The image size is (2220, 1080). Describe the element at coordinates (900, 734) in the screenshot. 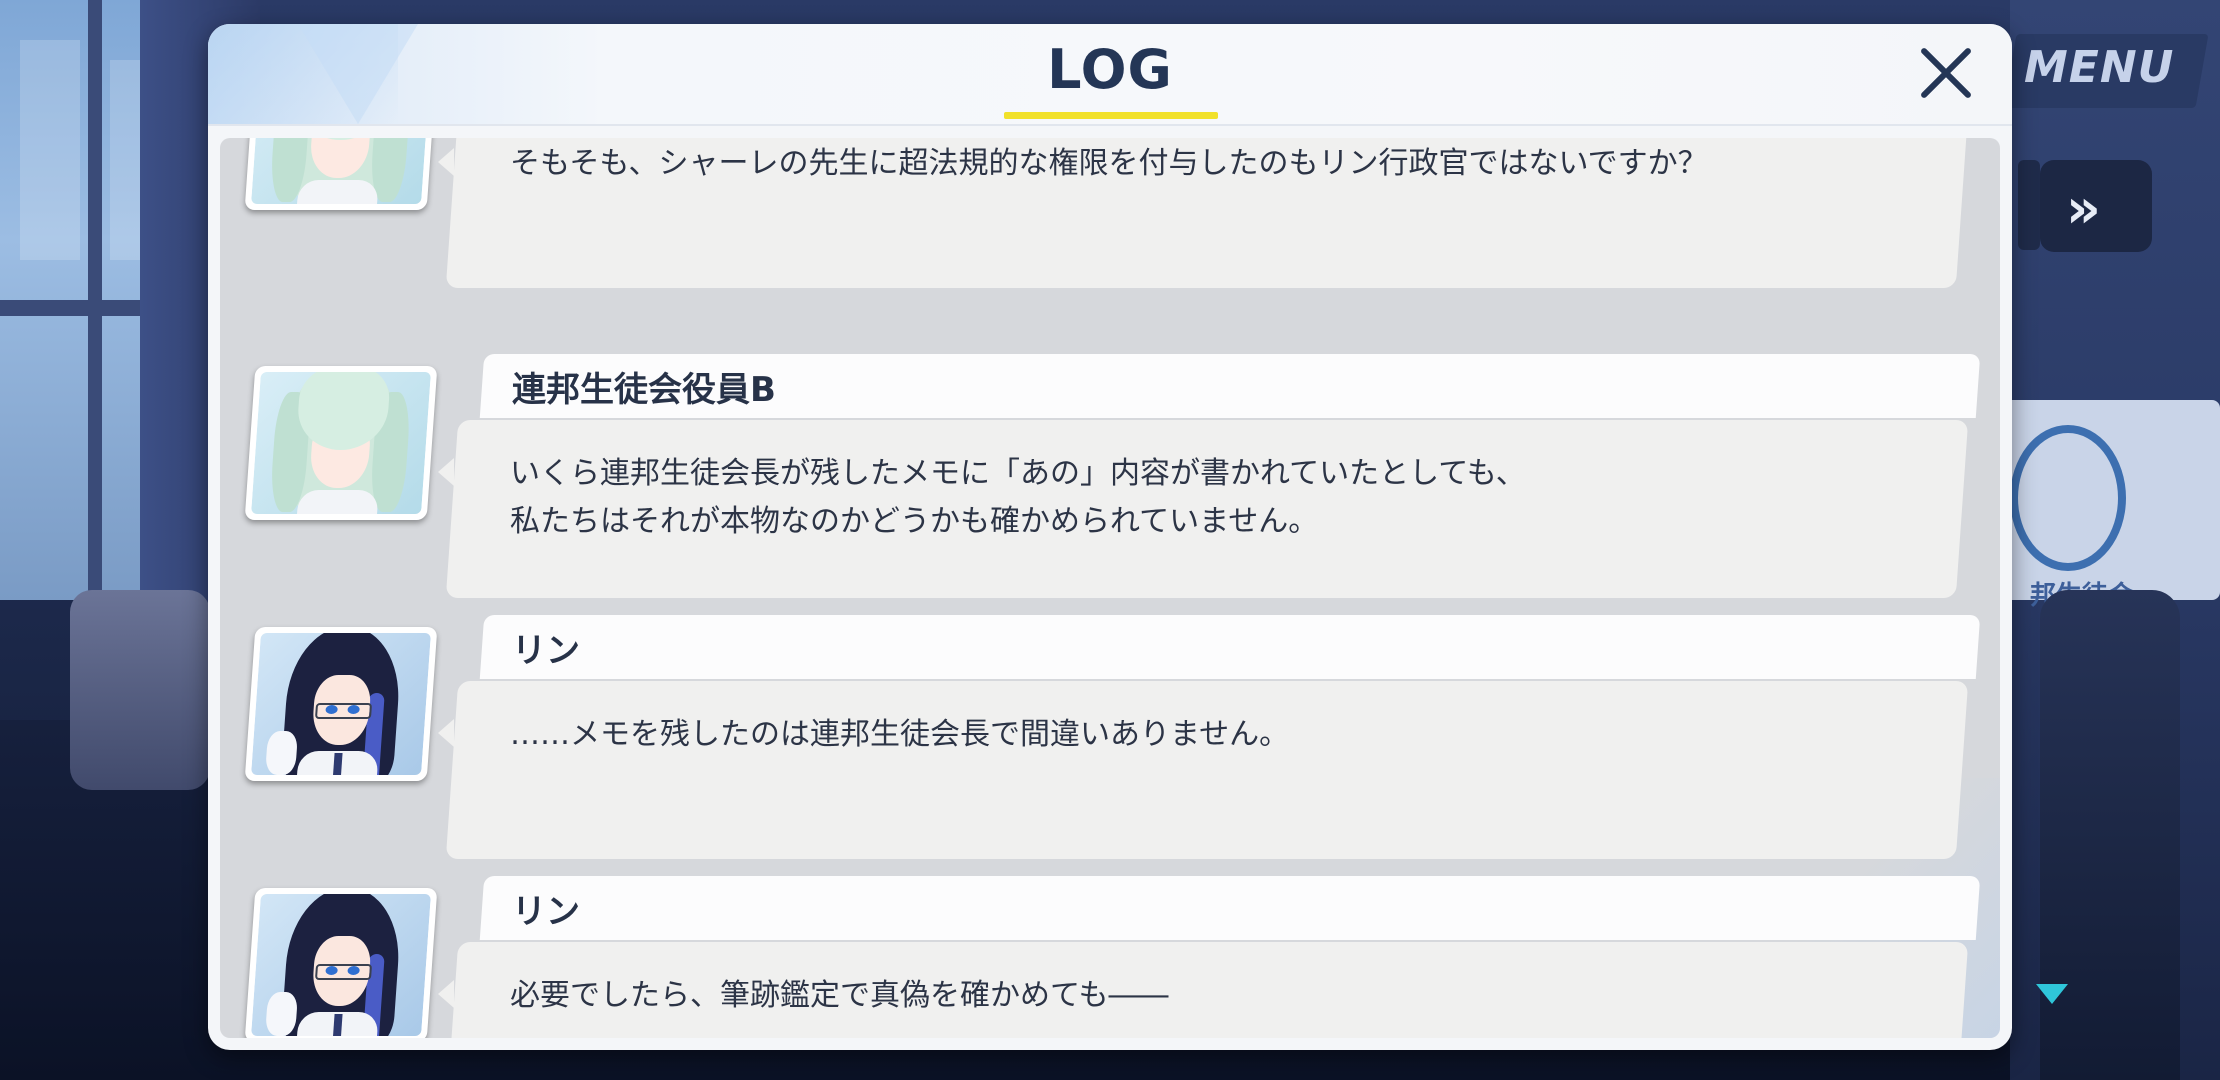

I see `message-text: ……メモを残したのは連邦生徒会長で間違いありません。` at that location.